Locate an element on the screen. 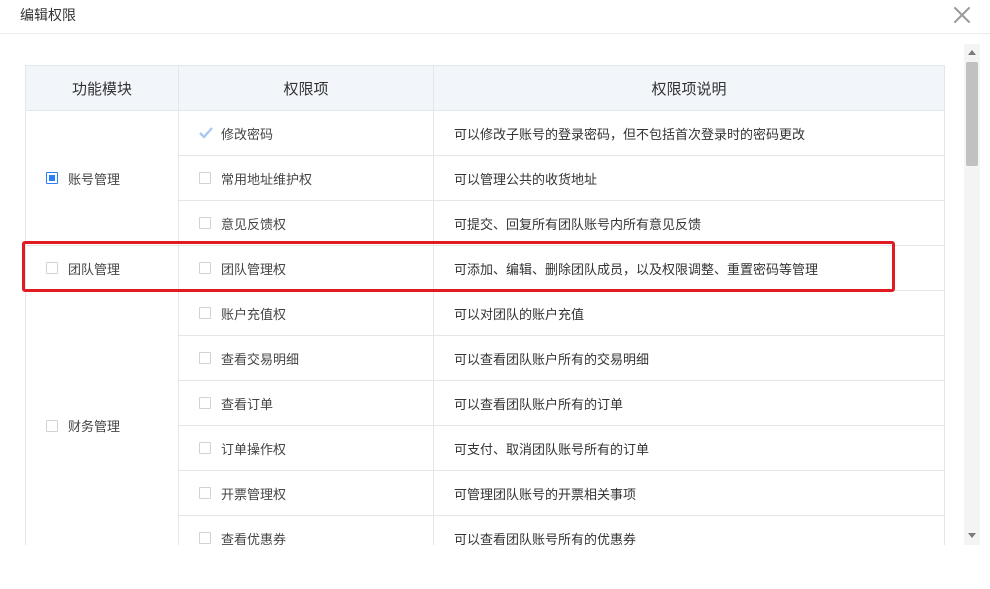  module-label: 账号管理 is located at coordinates (94, 180).